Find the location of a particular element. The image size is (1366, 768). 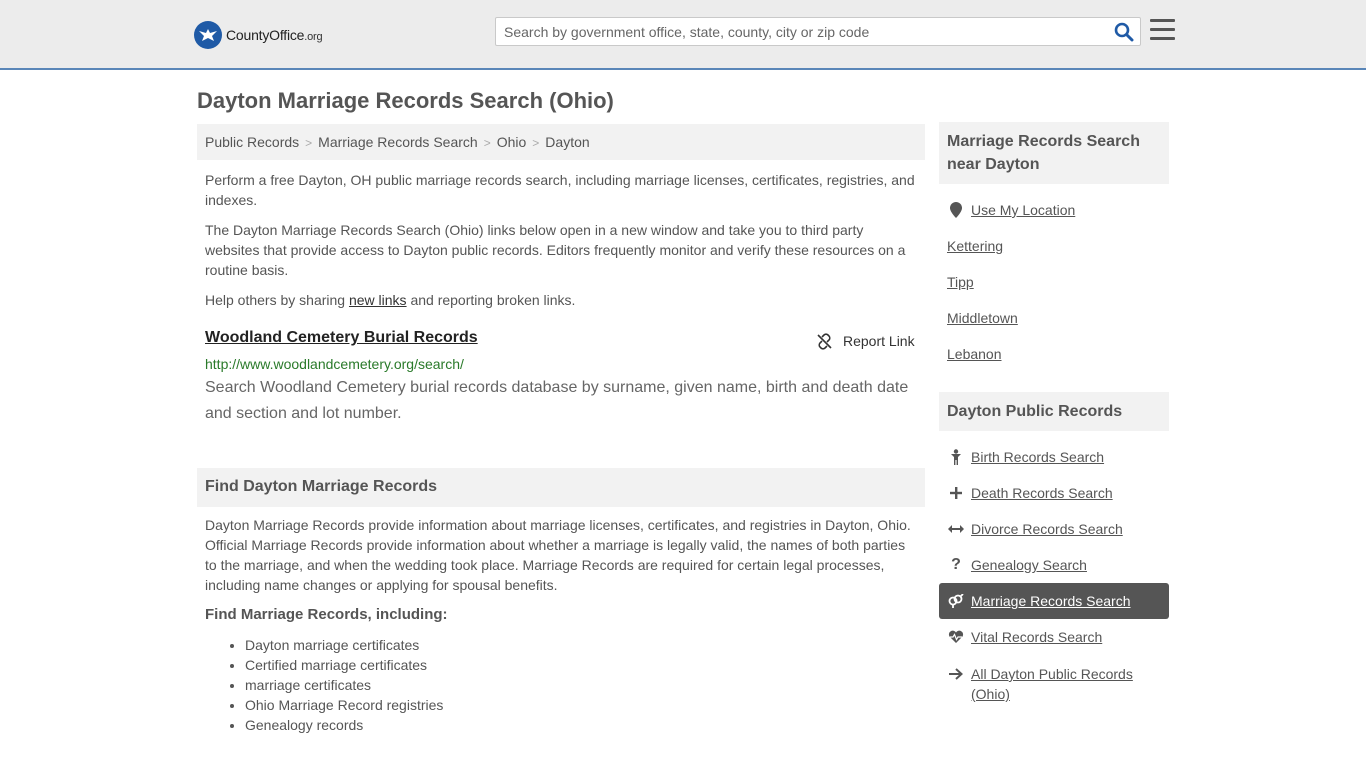

sidebar-item-genealogy: ? Genealogy Search is located at coordinates (1054, 565).